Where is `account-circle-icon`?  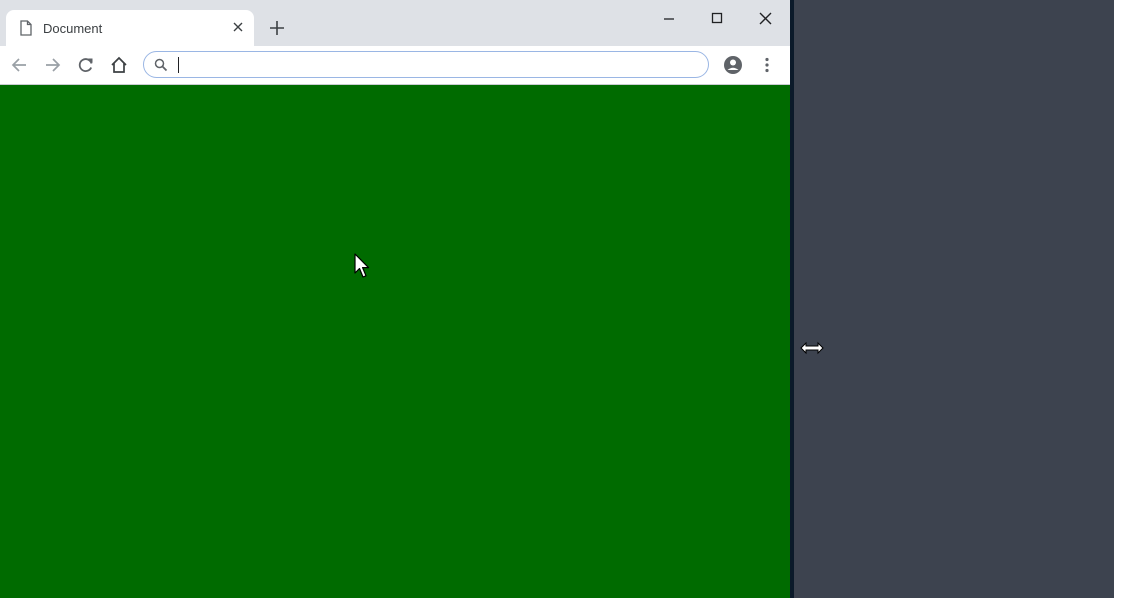
account-circle-icon is located at coordinates (733, 65).